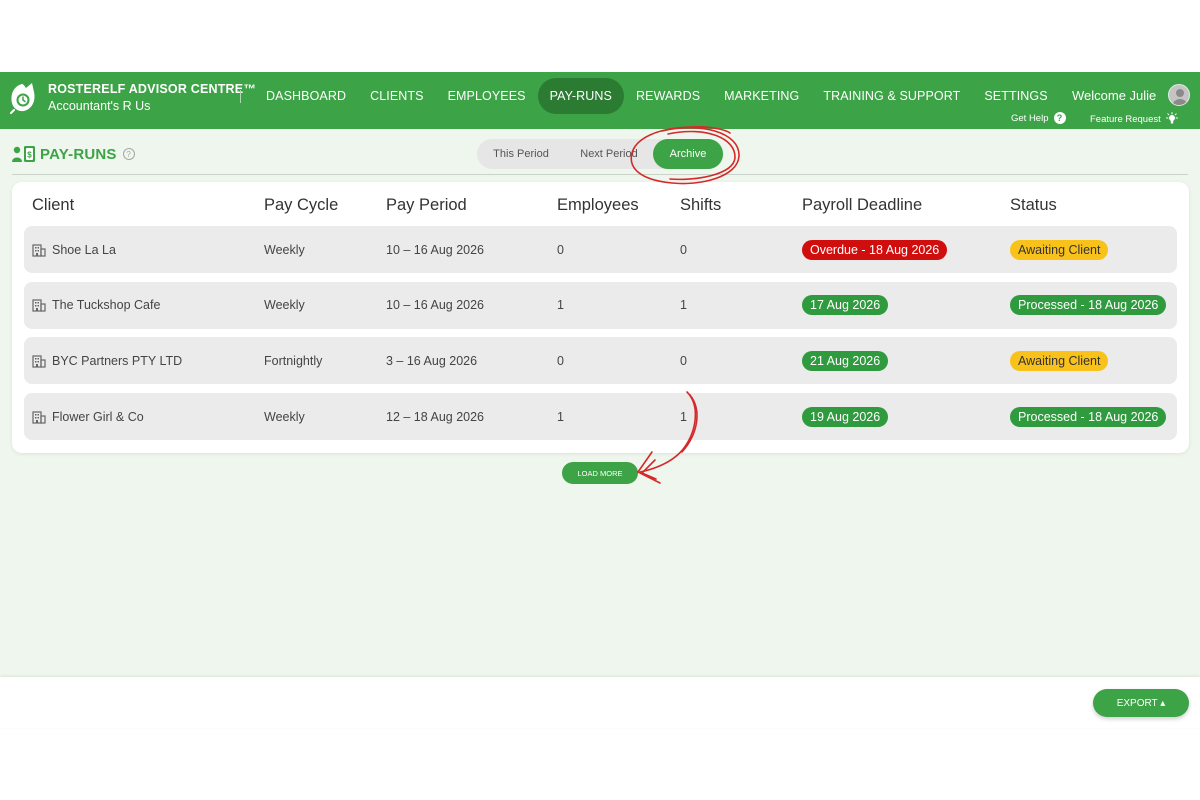 This screenshot has width=1200, height=800. I want to click on column-header-employees: Employees, so click(598, 205).